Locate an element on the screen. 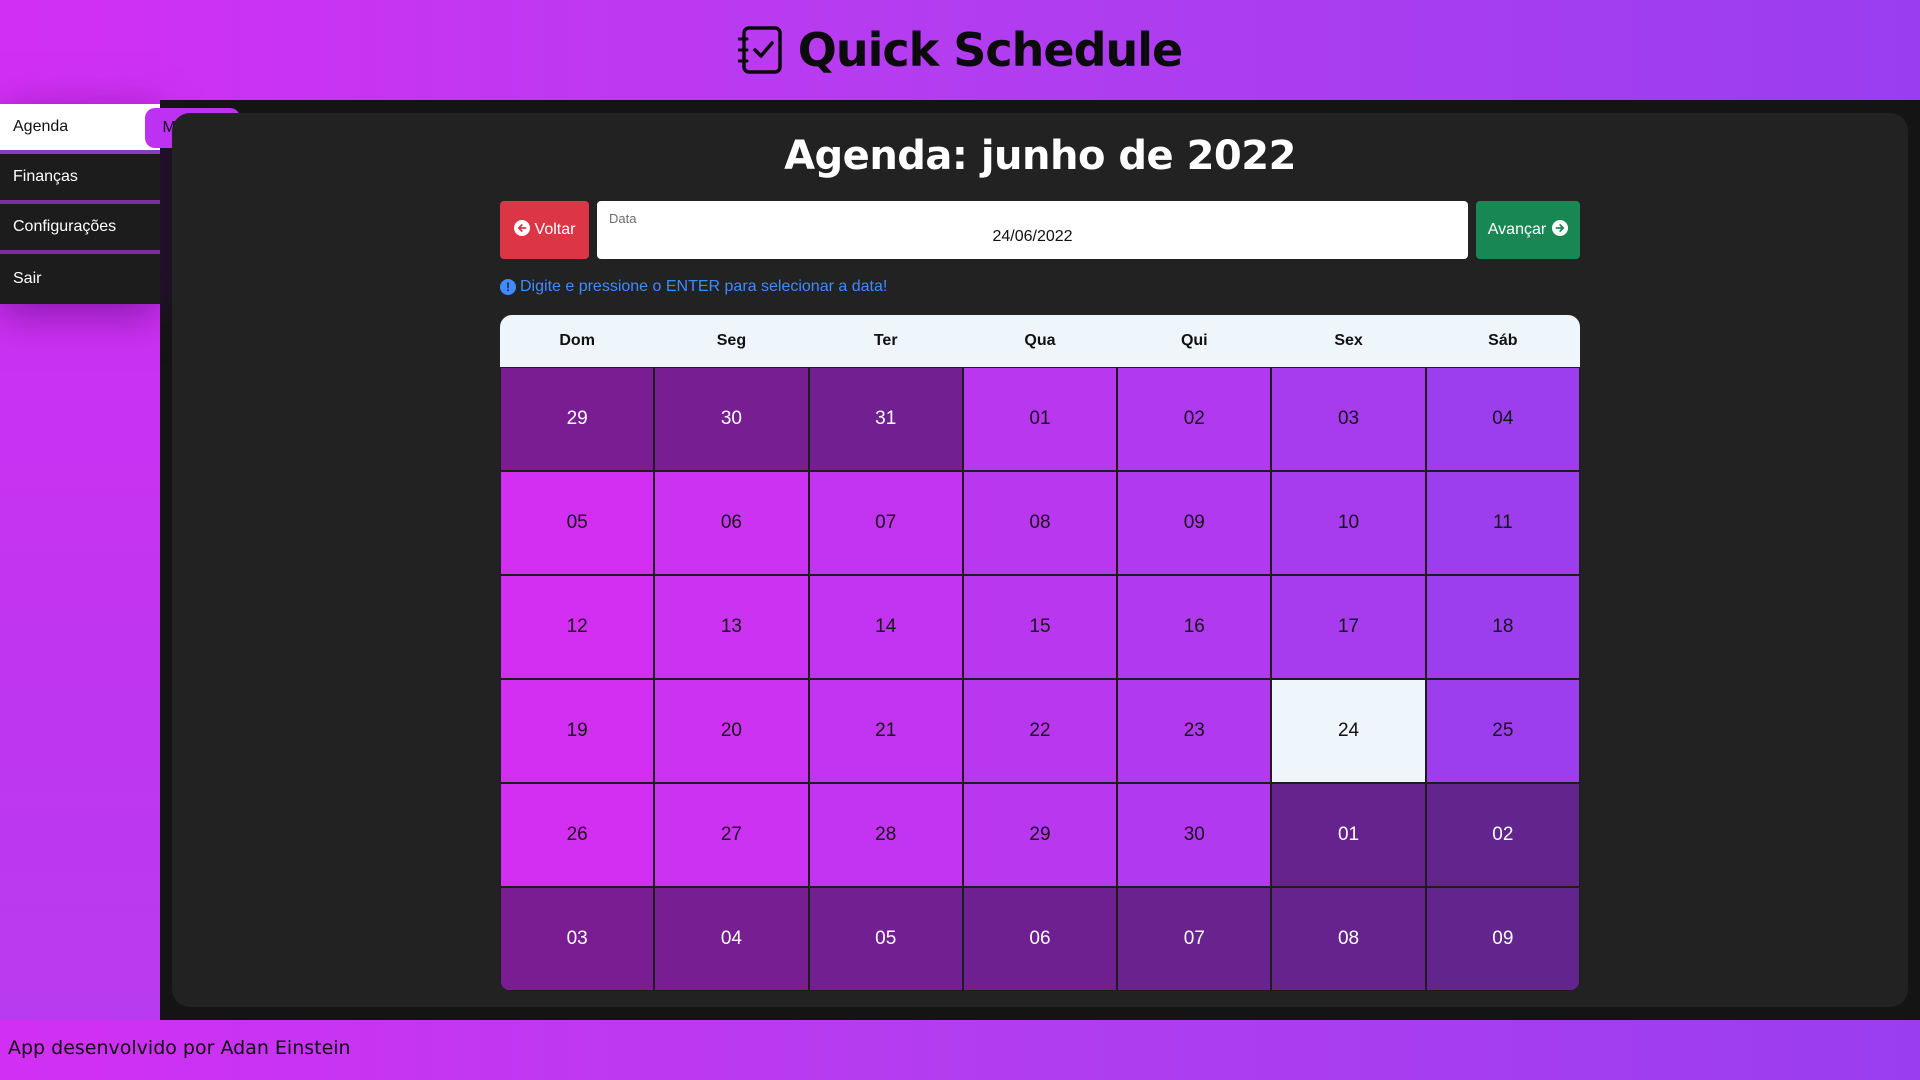 This screenshot has width=1920, height=1080. next-button-label: Avançar is located at coordinates (1517, 229).